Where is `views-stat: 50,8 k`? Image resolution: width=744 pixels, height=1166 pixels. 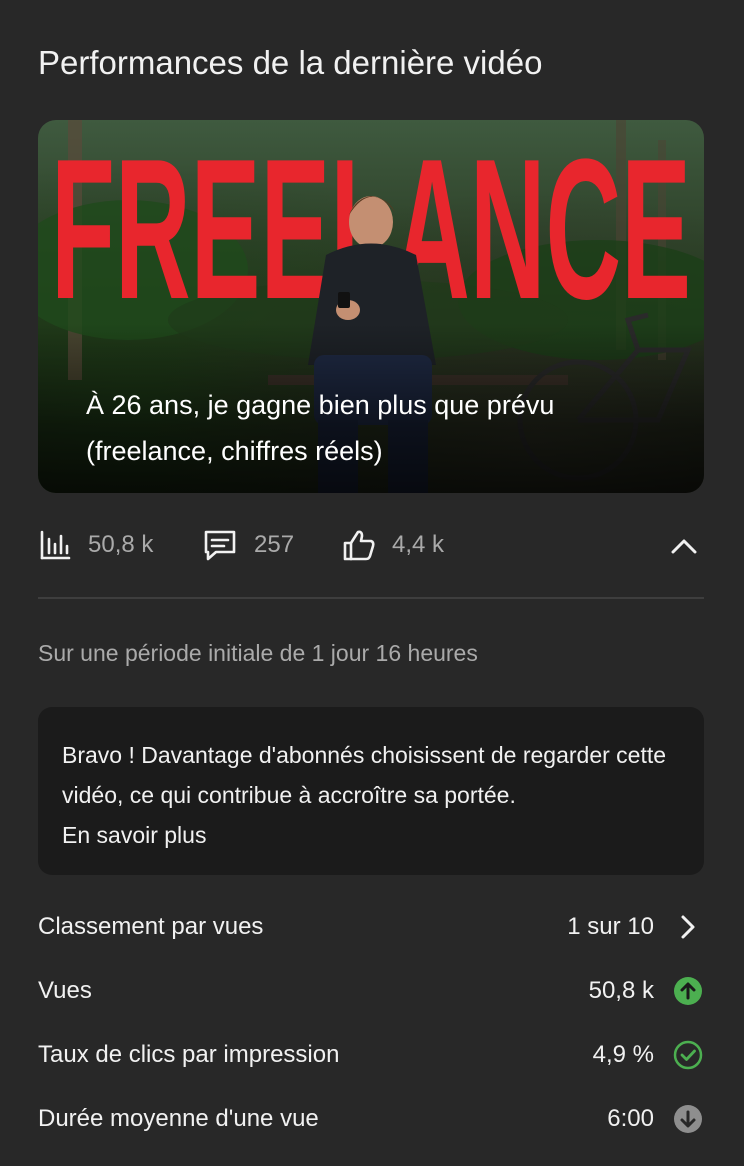
views-stat: 50,8 k is located at coordinates (95, 545).